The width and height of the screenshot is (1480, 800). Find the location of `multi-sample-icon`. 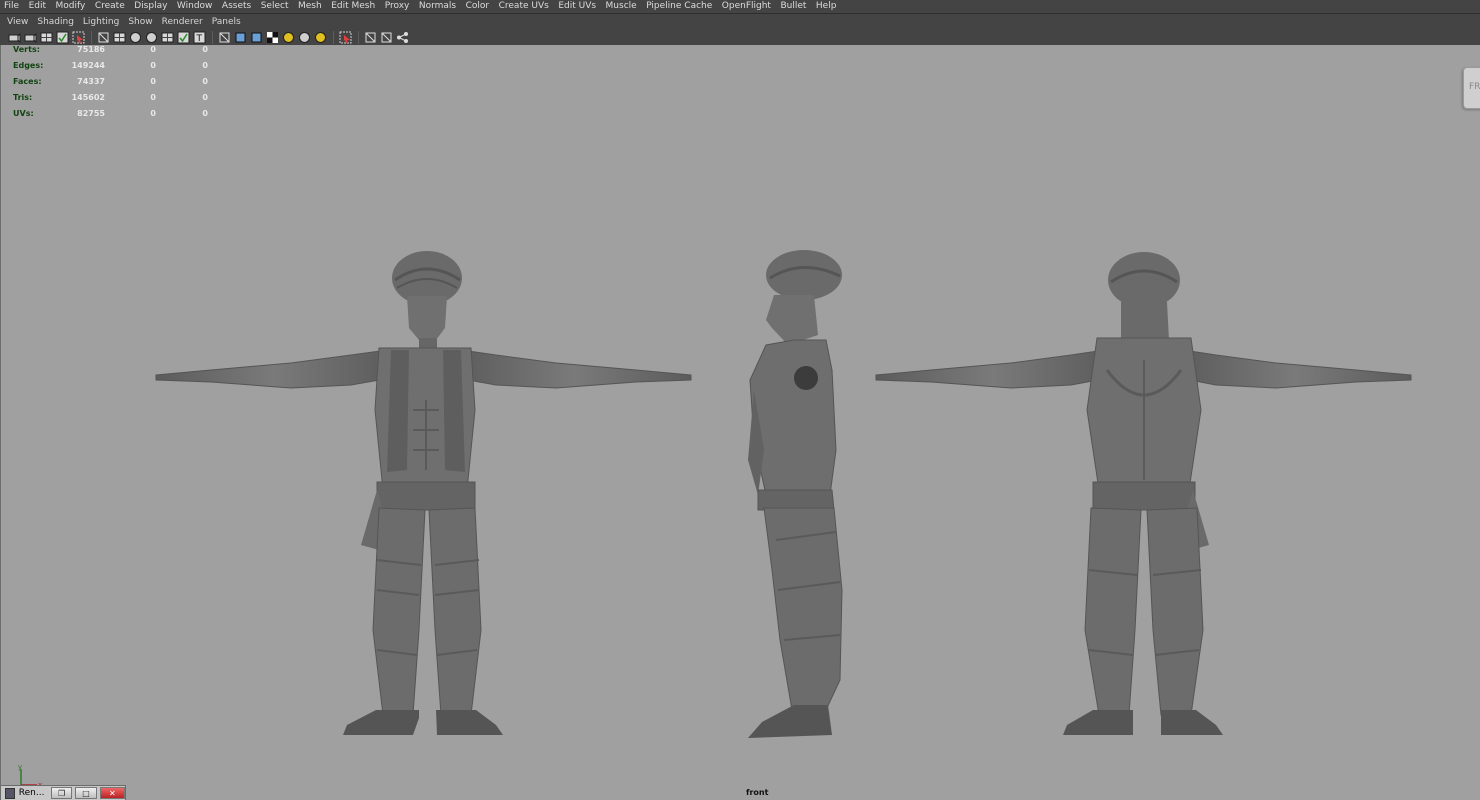

multi-sample-icon is located at coordinates (402, 37).